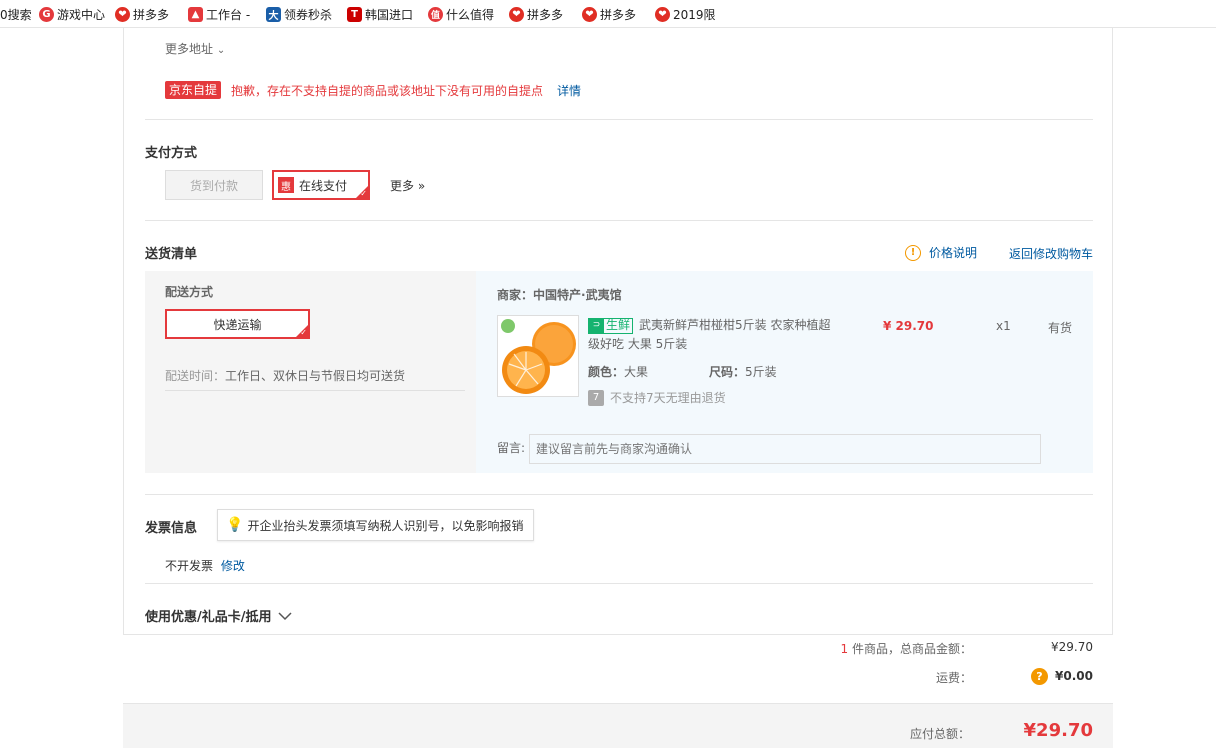  What do you see at coordinates (577, 295) in the screenshot?
I see `merchant-name: 中国特产·武夷馆` at bounding box center [577, 295].